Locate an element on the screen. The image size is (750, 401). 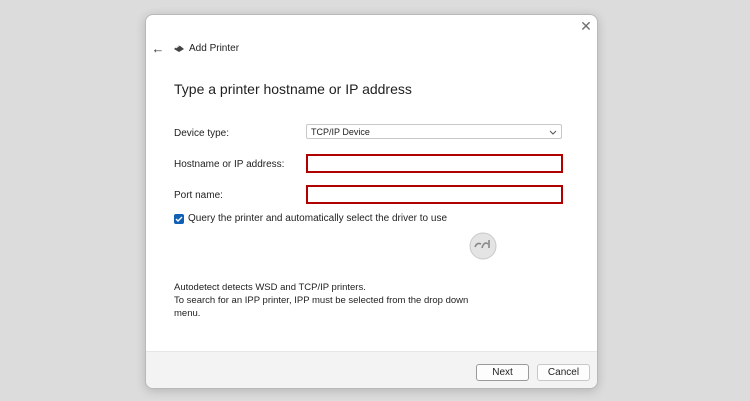
info-text-line-3: menu. is located at coordinates (187, 313).